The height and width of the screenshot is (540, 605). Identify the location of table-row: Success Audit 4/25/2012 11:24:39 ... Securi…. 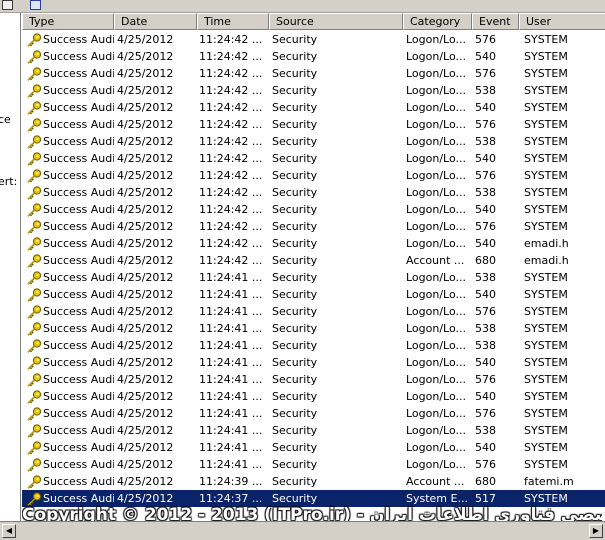
(313, 481).